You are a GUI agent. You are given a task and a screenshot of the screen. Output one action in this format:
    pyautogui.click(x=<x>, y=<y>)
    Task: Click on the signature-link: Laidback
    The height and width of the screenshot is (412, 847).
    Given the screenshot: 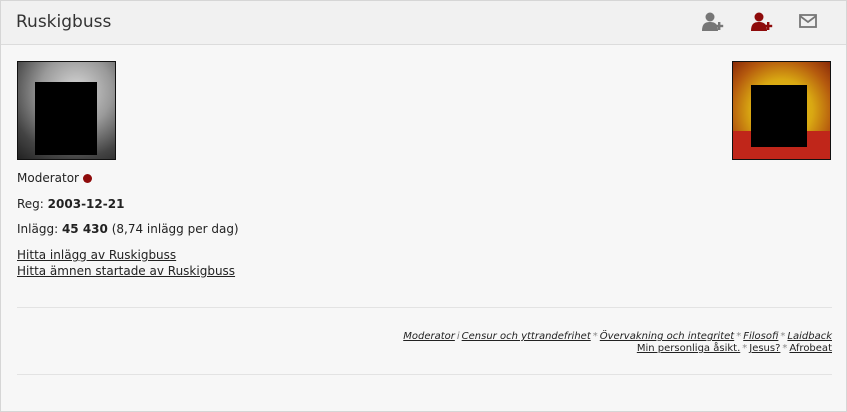 What is the action you would take?
    pyautogui.click(x=809, y=336)
    